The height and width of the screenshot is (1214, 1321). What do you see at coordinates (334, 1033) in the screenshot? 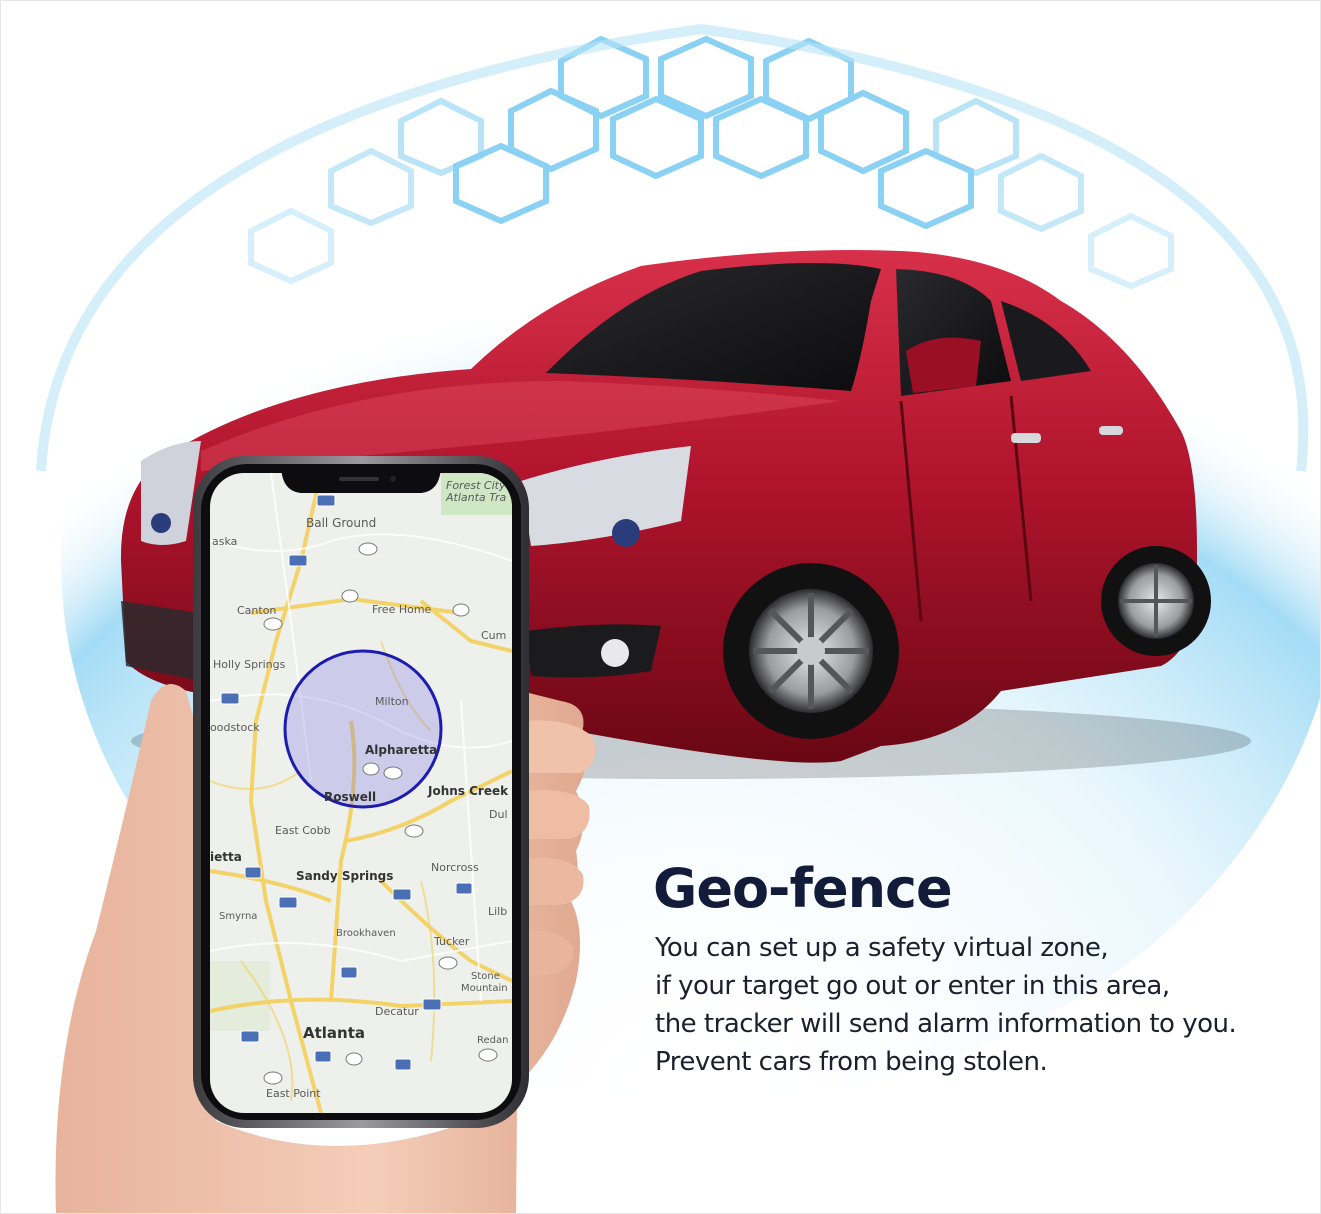
I see `map-label-atlanta: Atlanta` at bounding box center [334, 1033].